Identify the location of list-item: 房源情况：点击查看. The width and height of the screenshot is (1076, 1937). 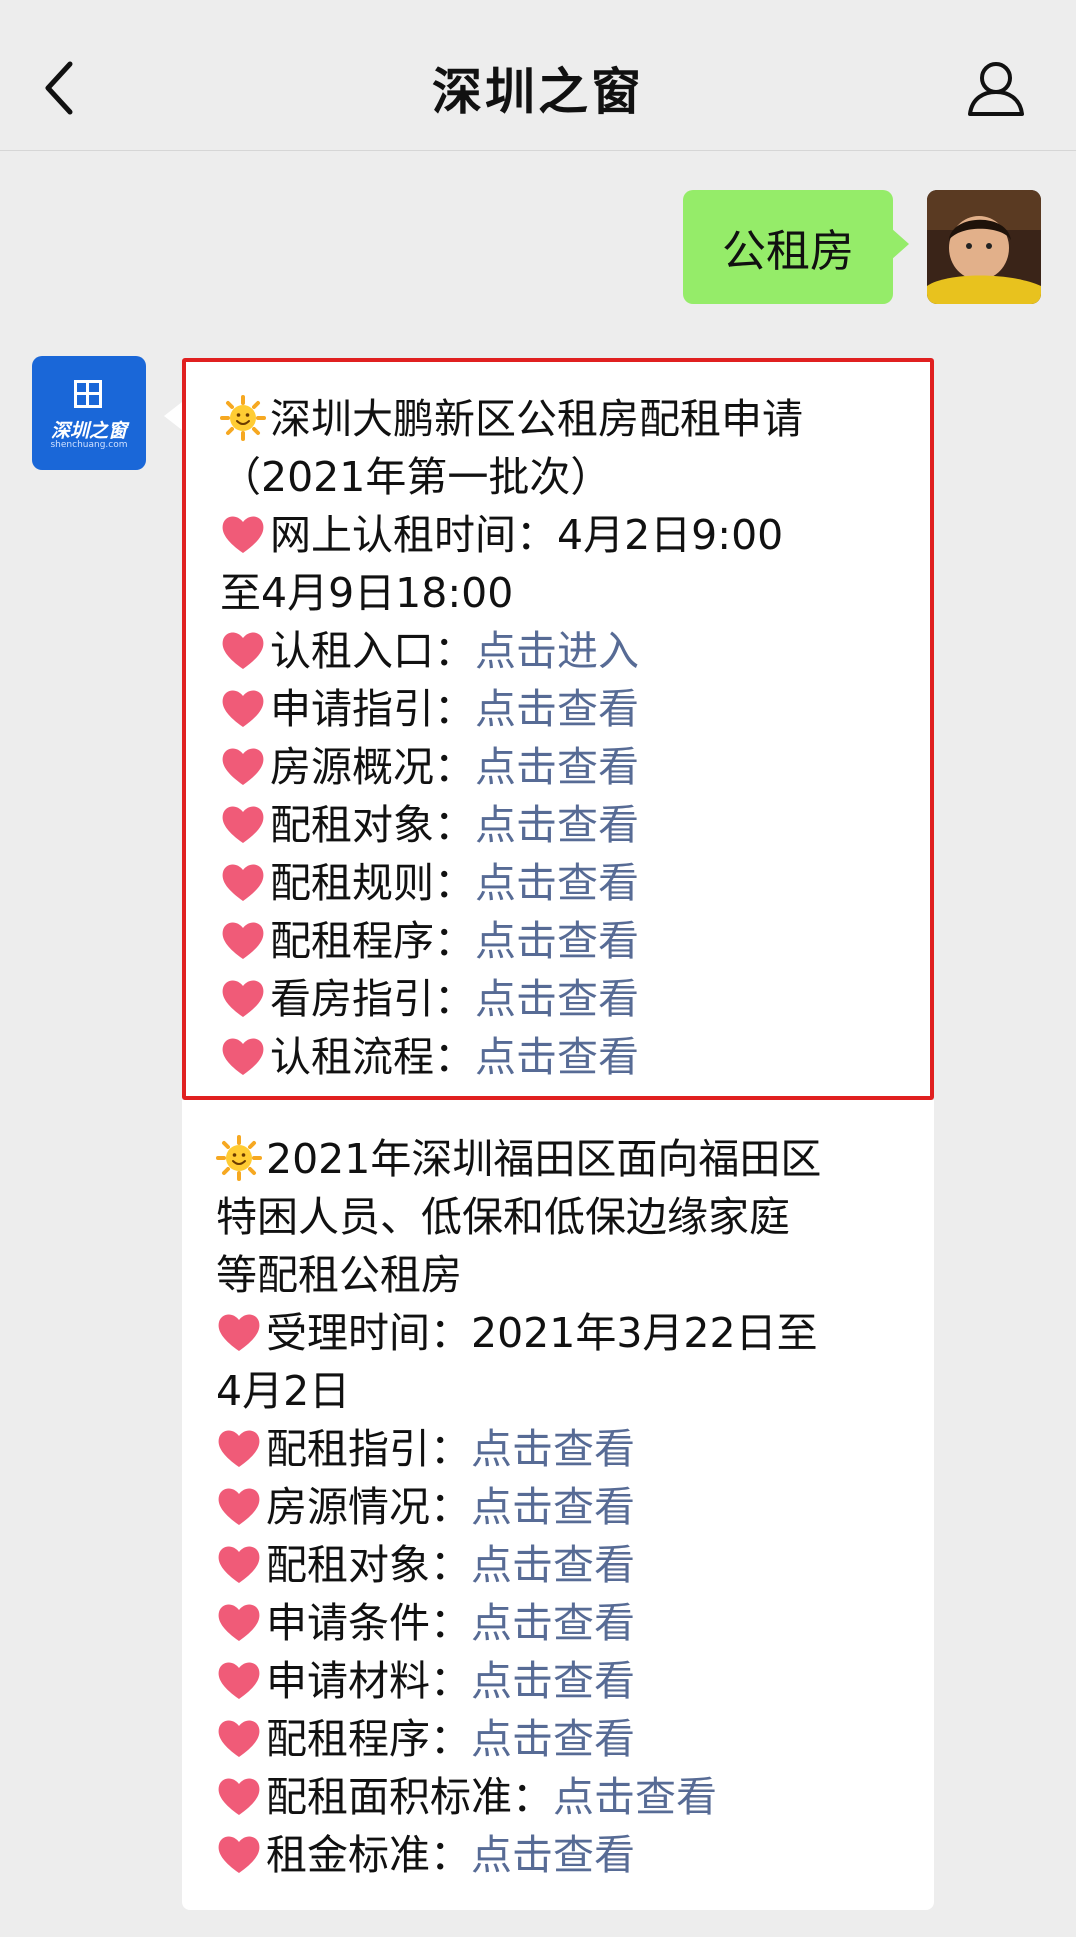
(562, 1507).